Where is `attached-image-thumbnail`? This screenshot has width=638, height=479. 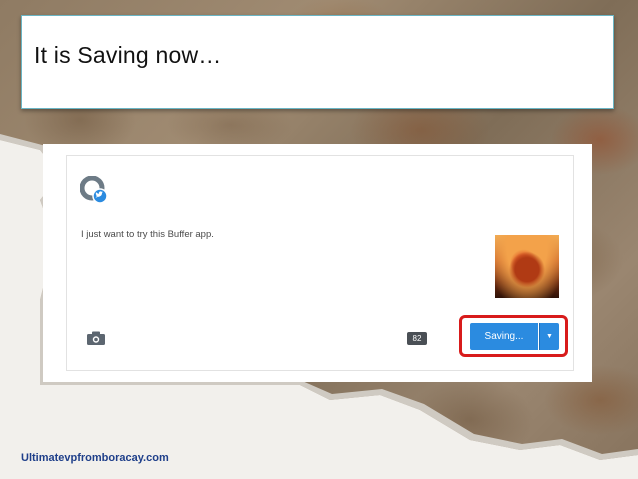 attached-image-thumbnail is located at coordinates (527, 266).